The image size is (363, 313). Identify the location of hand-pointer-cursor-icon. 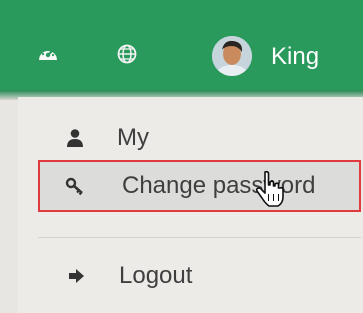
(270, 189).